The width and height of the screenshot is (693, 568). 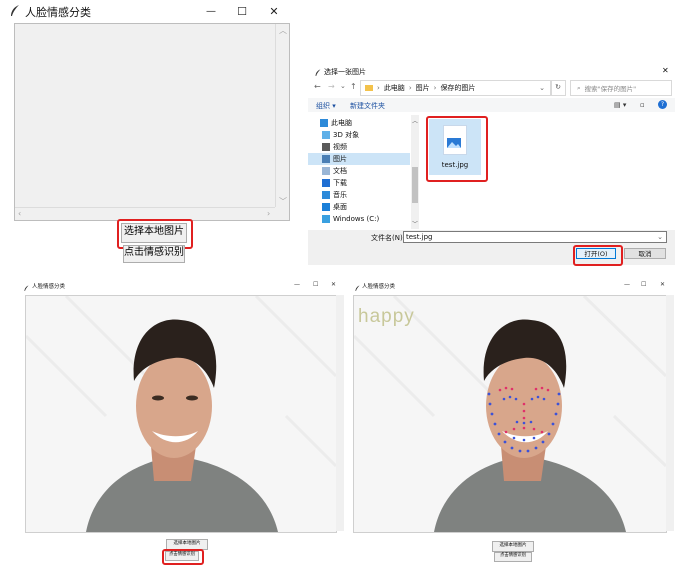 What do you see at coordinates (326, 183) in the screenshot?
I see `download-icon` at bounding box center [326, 183].